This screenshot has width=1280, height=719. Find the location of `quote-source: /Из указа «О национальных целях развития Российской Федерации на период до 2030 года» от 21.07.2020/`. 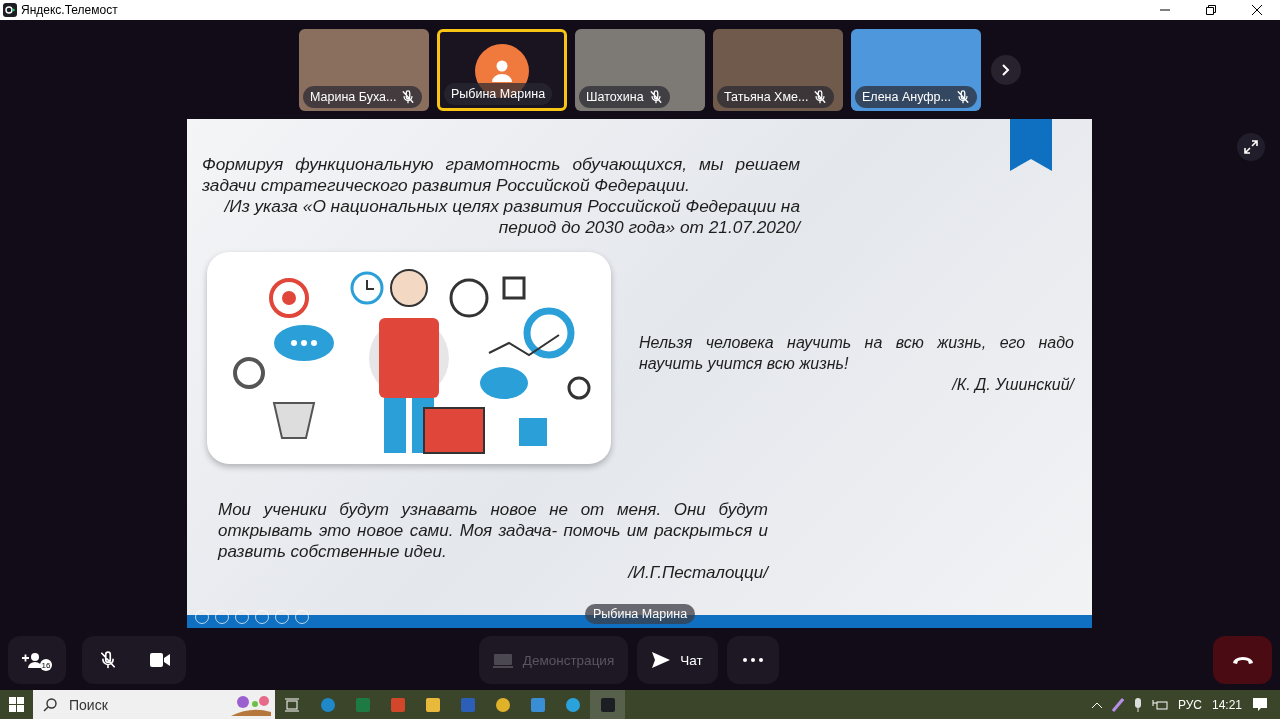

quote-source: /Из указа «О национальных целях развития Российской Федерации на период до 2030 года» от 21.07.2020/ is located at coordinates (511, 217).